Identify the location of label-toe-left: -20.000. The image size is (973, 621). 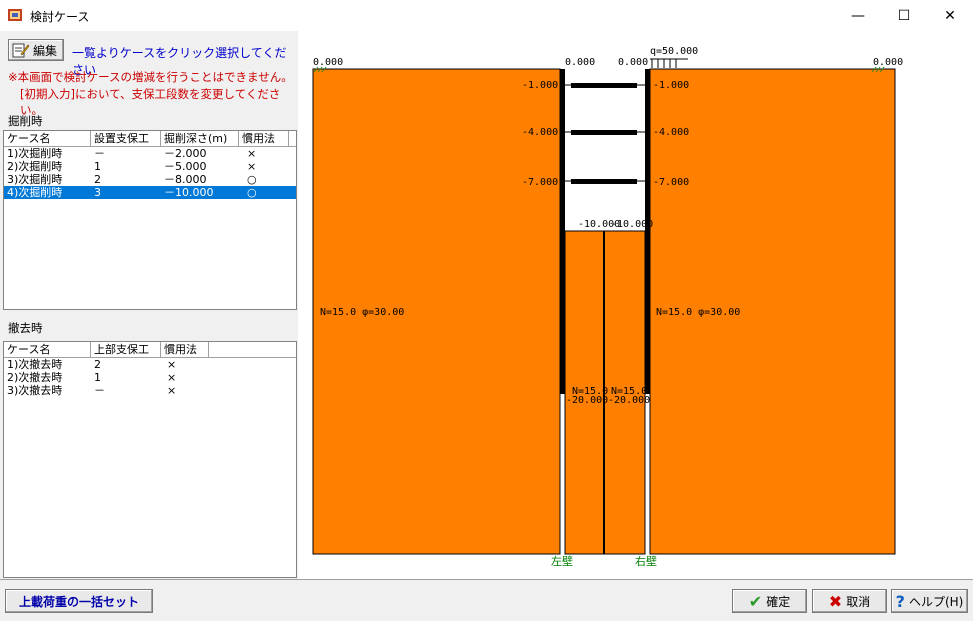
(587, 400).